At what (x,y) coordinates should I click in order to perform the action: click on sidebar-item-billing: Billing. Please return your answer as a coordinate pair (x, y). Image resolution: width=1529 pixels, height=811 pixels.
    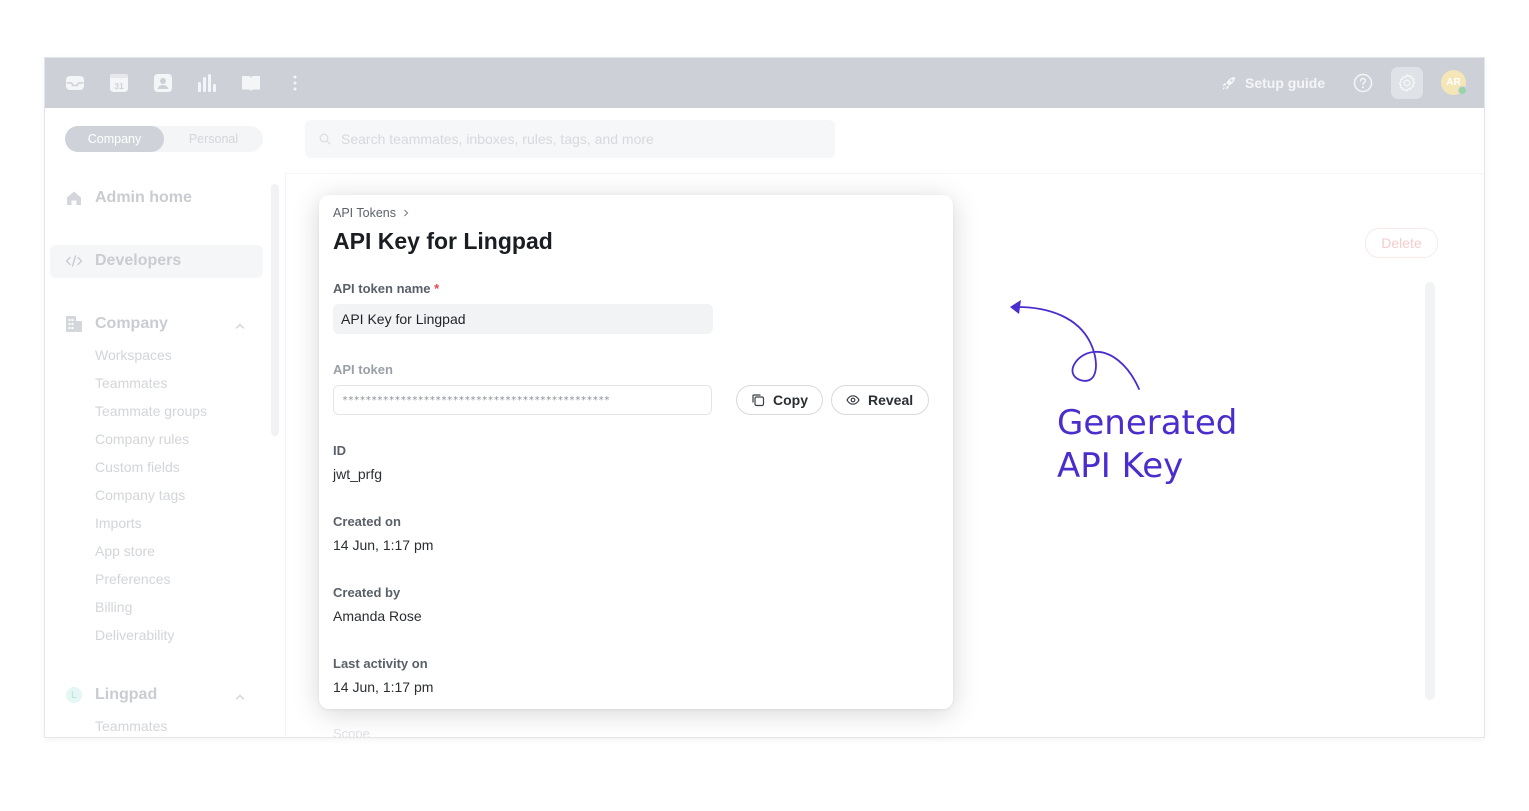
    Looking at the image, I should click on (113, 607).